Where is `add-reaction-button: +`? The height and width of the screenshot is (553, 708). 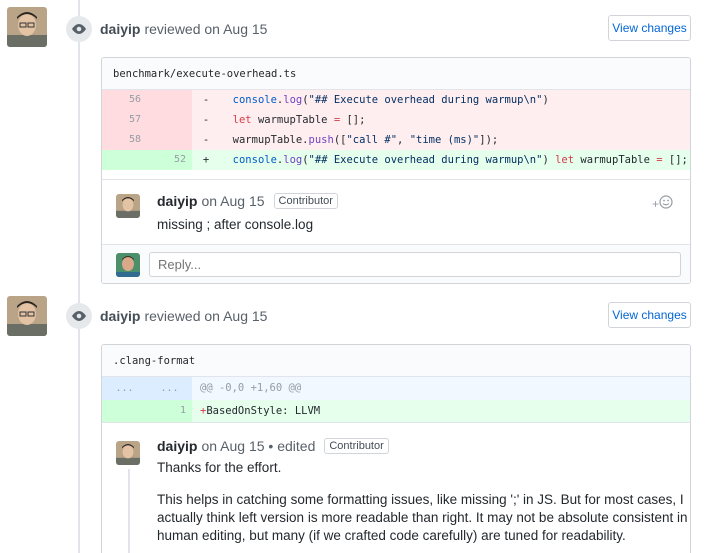 add-reaction-button: + is located at coordinates (662, 203).